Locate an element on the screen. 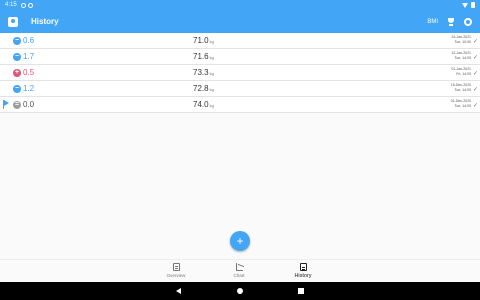 The width and height of the screenshot is (480, 300). equal-badge-icon: = is located at coordinates (17, 104).